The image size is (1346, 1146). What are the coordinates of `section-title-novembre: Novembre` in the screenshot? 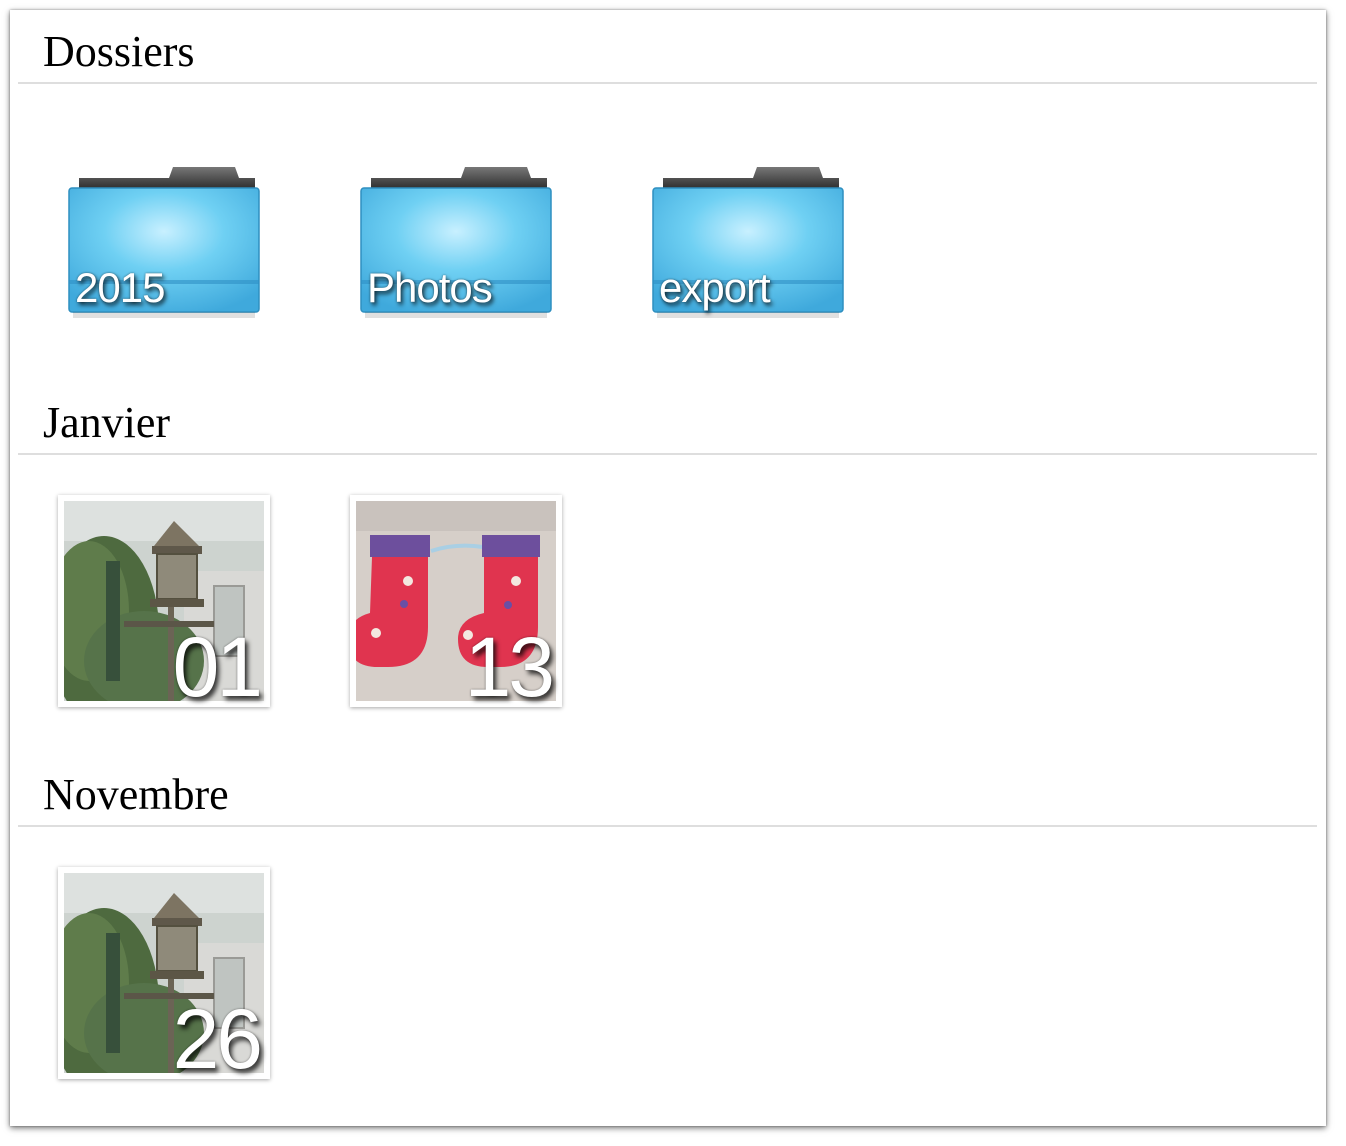 It's located at (136, 794).